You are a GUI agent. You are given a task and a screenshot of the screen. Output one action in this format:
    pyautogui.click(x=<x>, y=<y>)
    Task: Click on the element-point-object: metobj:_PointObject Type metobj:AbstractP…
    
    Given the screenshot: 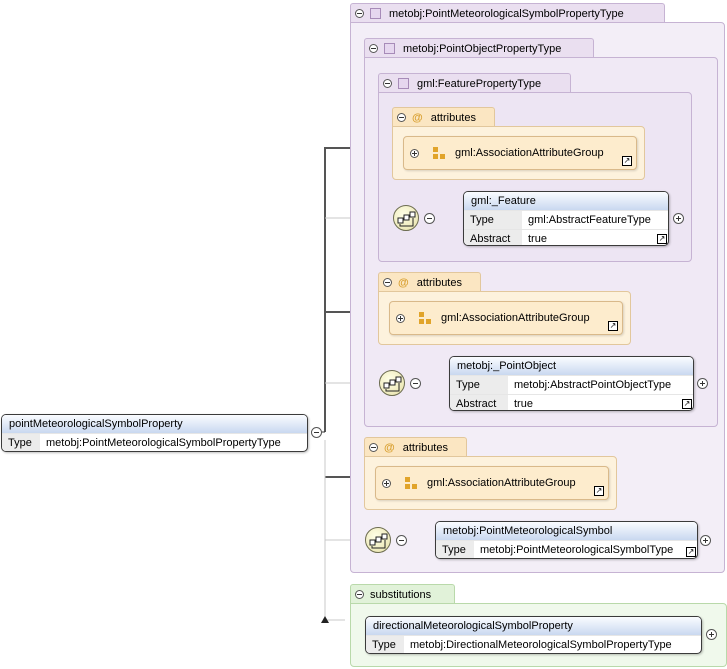 What is the action you would take?
    pyautogui.click(x=571, y=383)
    